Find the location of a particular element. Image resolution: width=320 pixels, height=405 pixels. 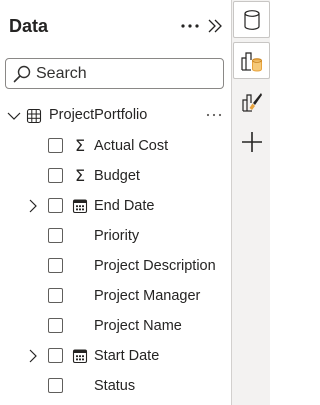

pane-title: Data is located at coordinates (29, 25).